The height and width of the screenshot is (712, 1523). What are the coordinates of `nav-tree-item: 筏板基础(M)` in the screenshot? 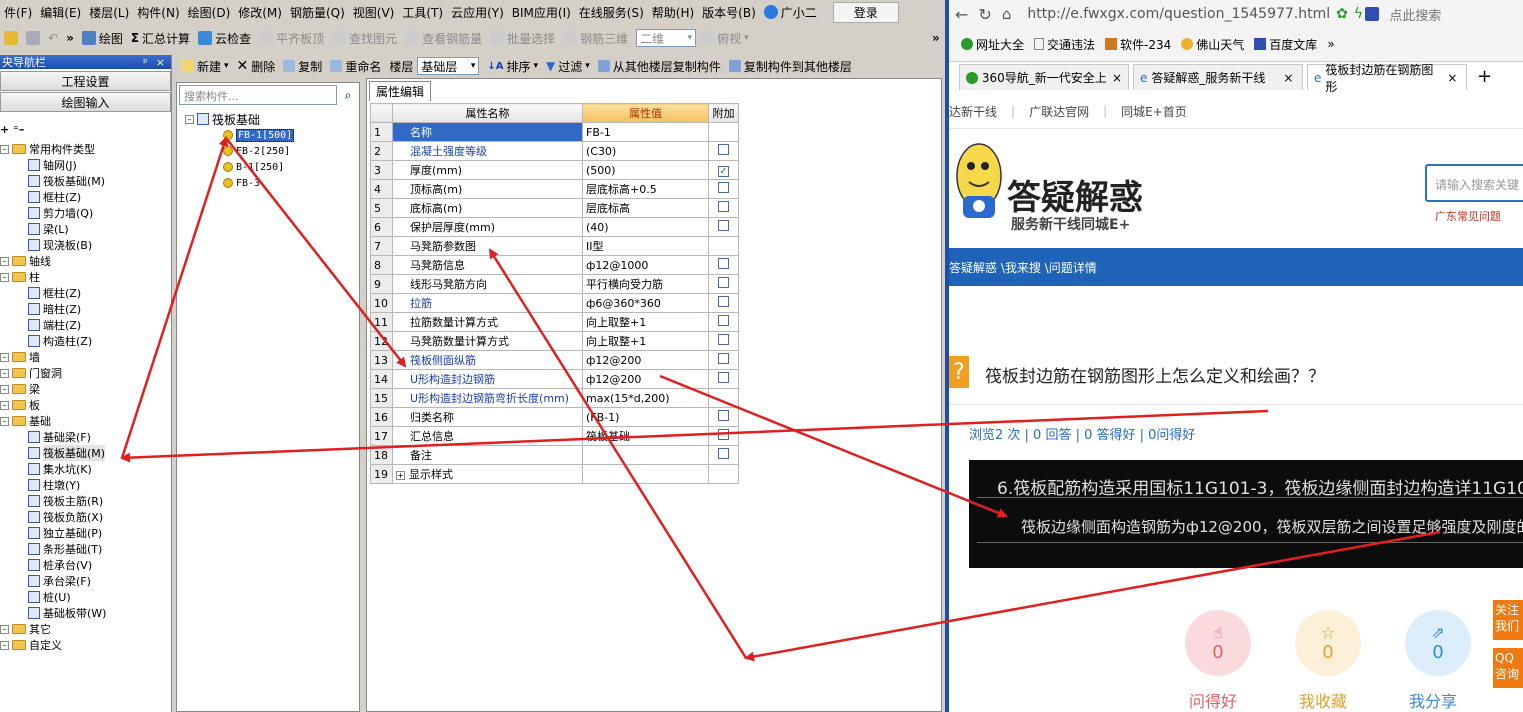 It's located at (67, 453).